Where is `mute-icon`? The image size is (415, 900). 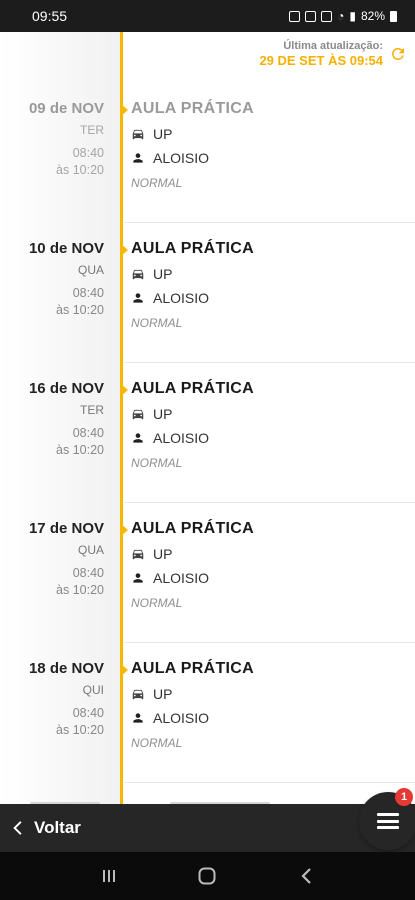
mute-icon is located at coordinates (327, 16).